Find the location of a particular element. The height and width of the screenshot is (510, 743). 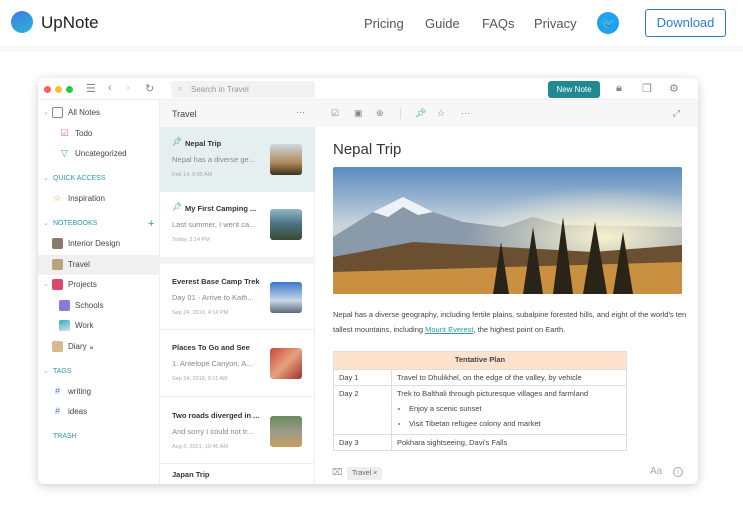

notebook-interior-design: Interior Design is located at coordinates (99, 244).